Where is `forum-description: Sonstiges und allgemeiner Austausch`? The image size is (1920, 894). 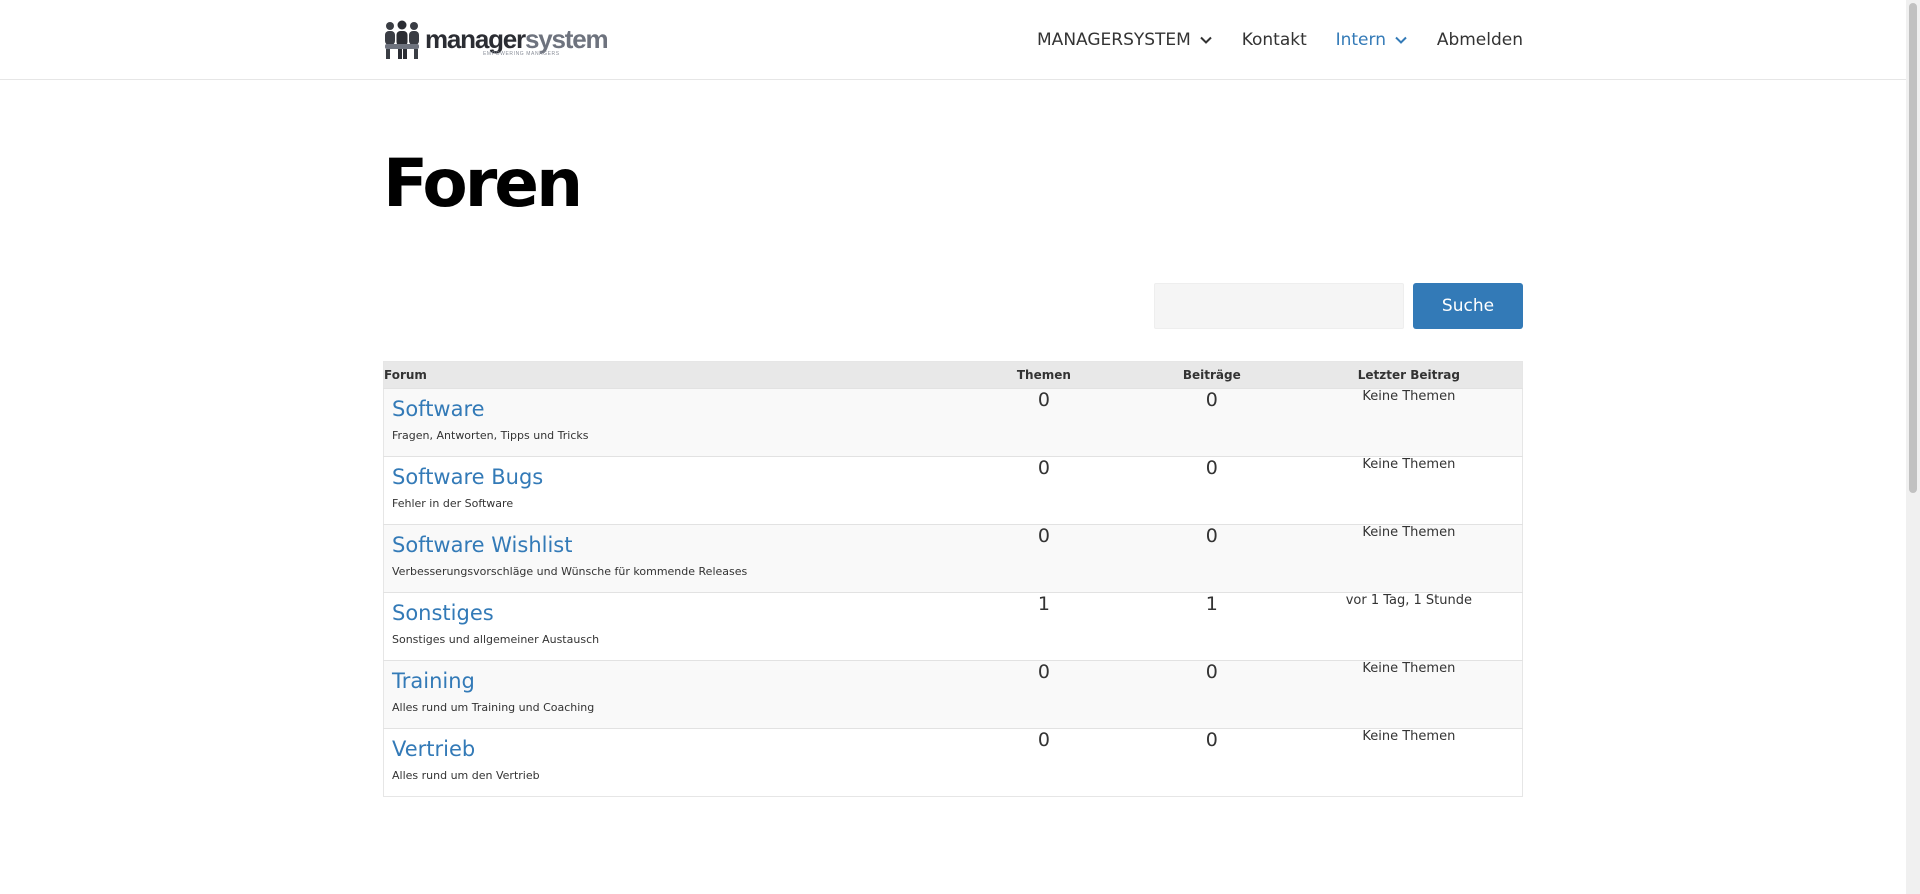
forum-description: Sonstiges und allgemeiner Austausch is located at coordinates (496, 639).